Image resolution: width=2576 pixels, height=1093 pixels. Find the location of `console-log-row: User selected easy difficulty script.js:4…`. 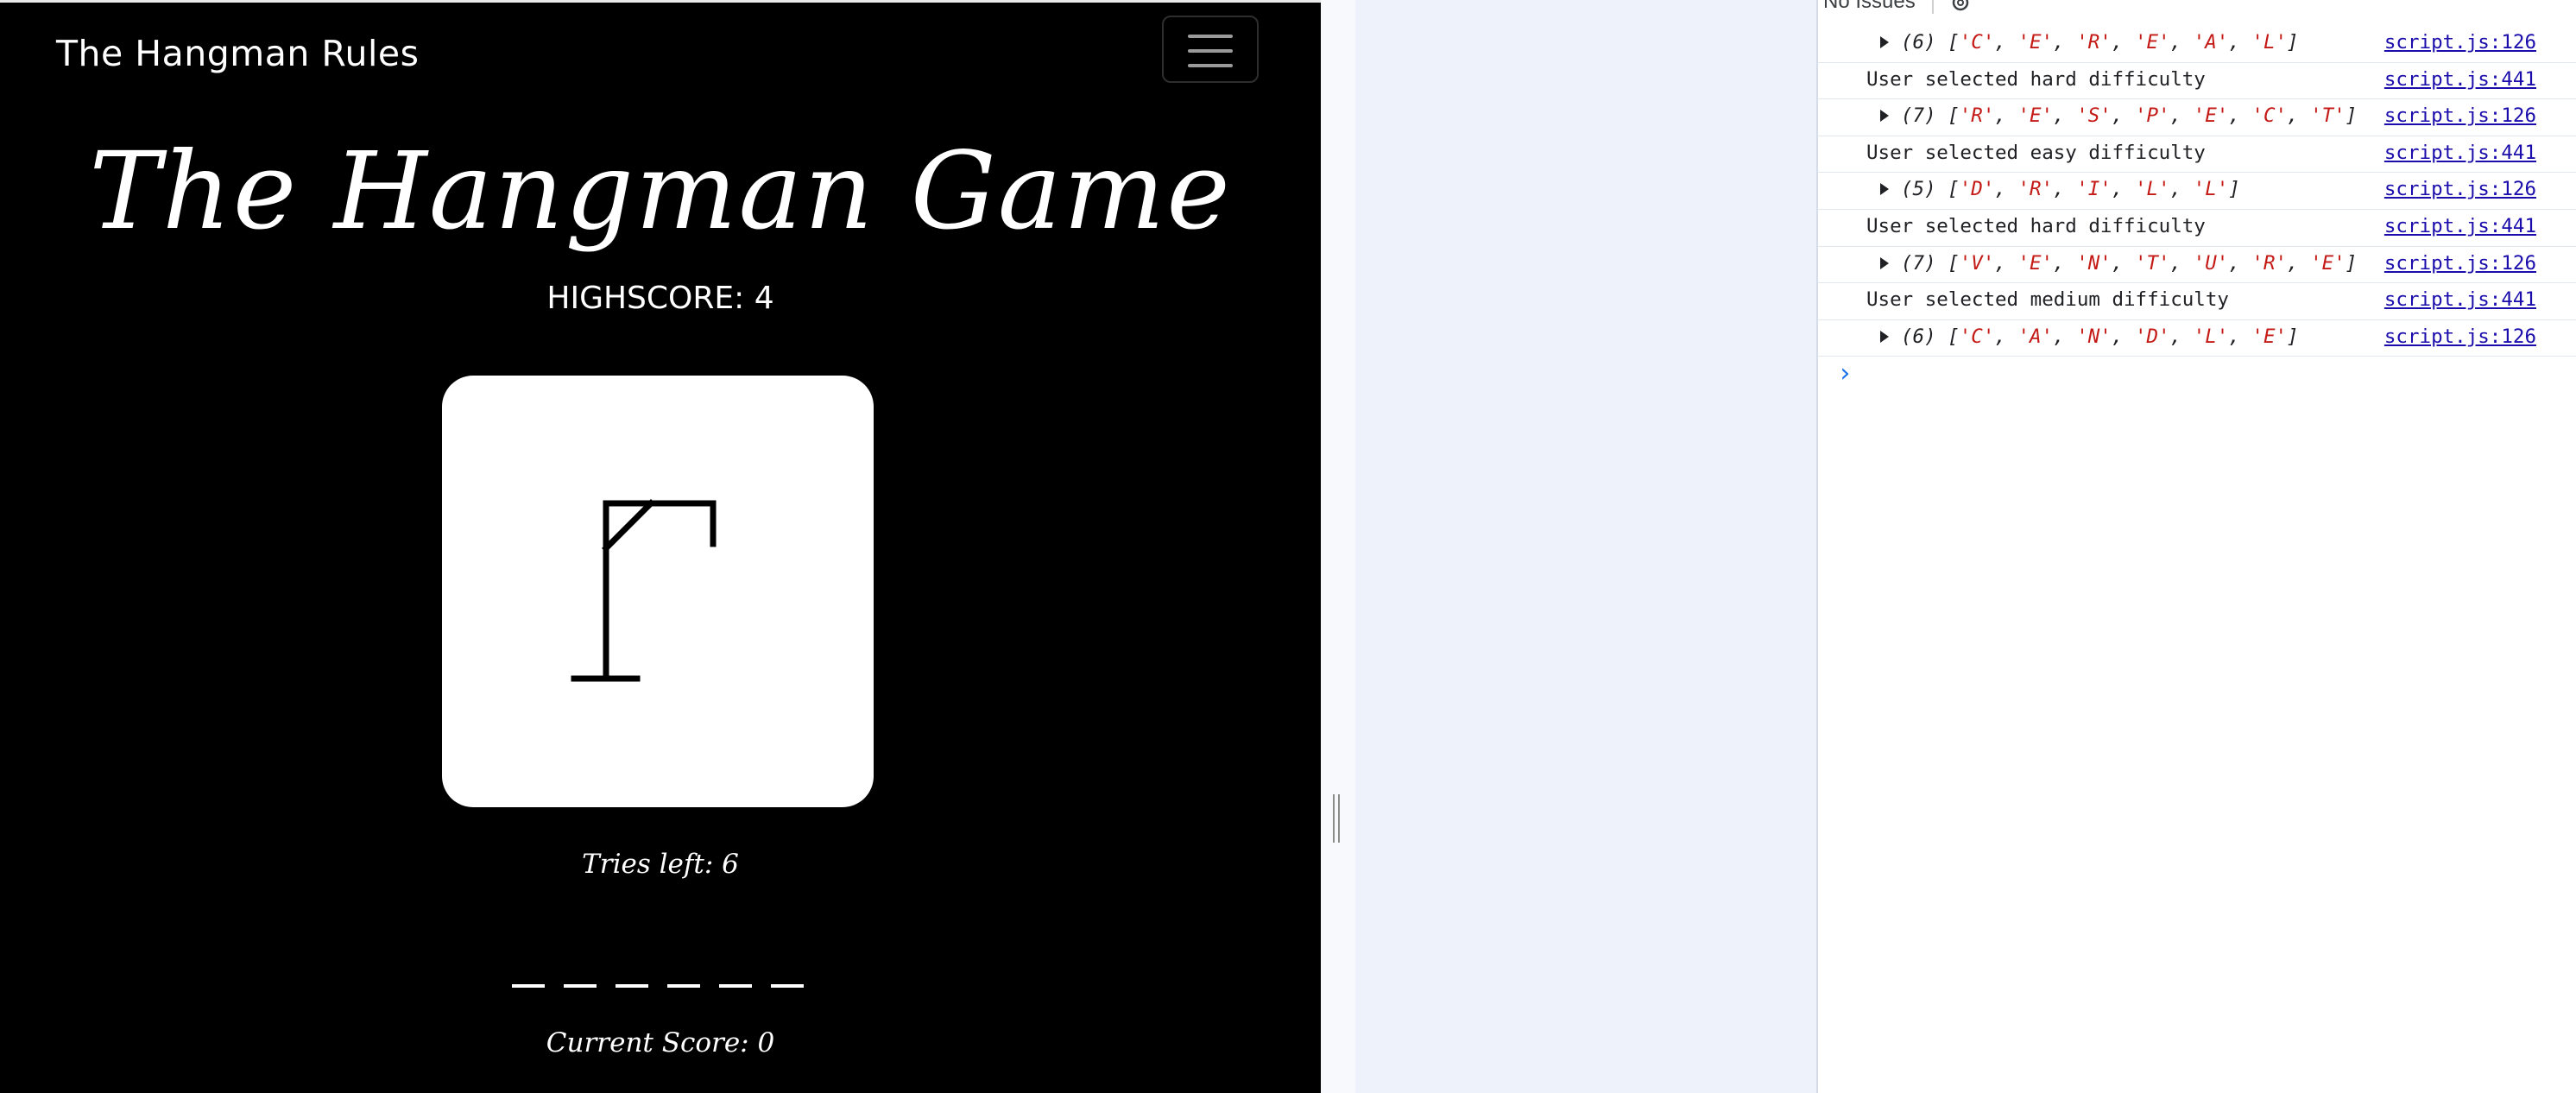

console-log-row: User selected easy difficulty script.js:4… is located at coordinates (2197, 155).